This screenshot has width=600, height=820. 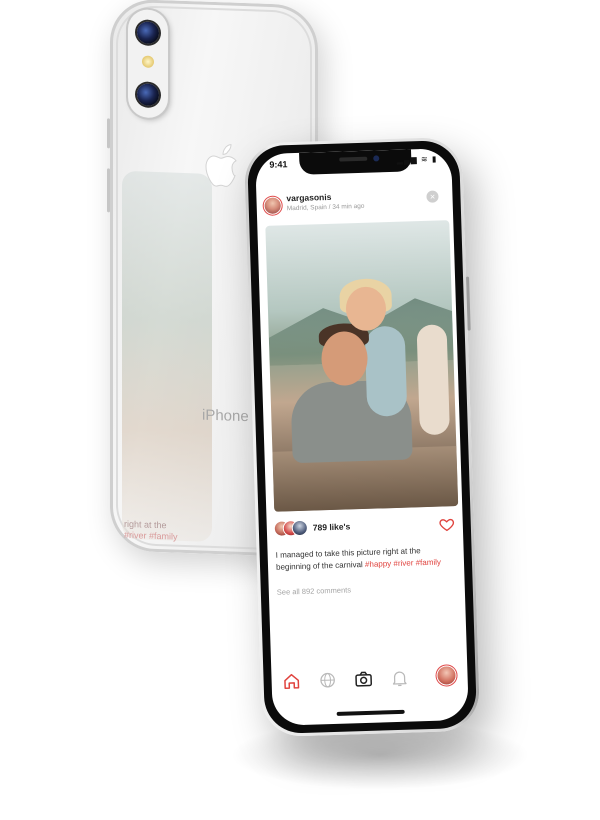 What do you see at coordinates (386, 371) in the screenshot?
I see `photo-girl-body` at bounding box center [386, 371].